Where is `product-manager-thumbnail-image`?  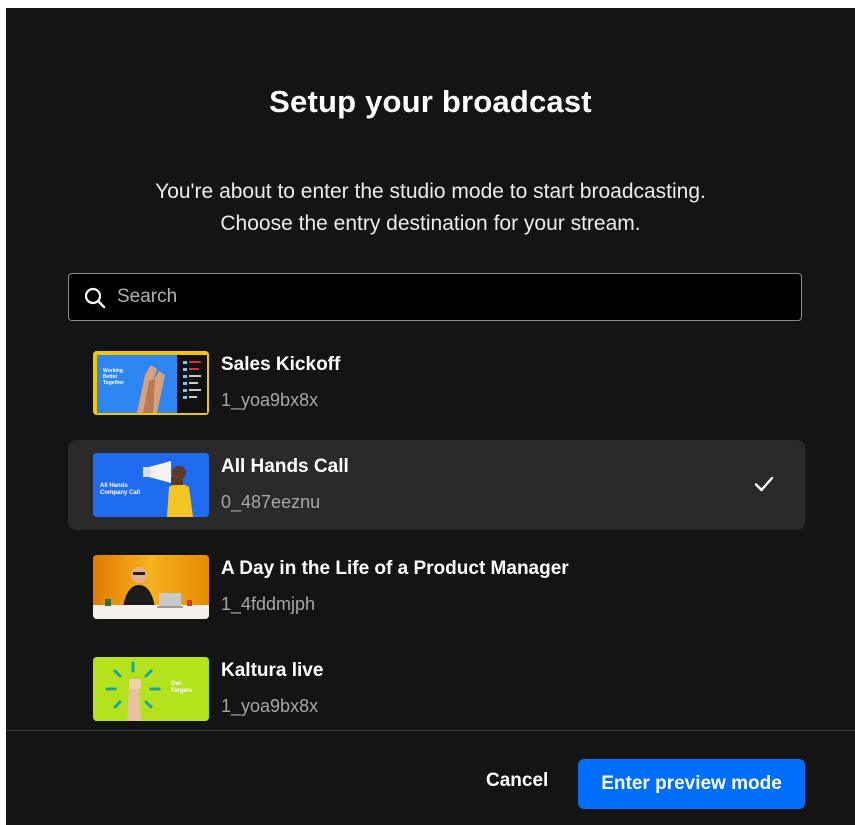 product-manager-thumbnail-image is located at coordinates (151, 587).